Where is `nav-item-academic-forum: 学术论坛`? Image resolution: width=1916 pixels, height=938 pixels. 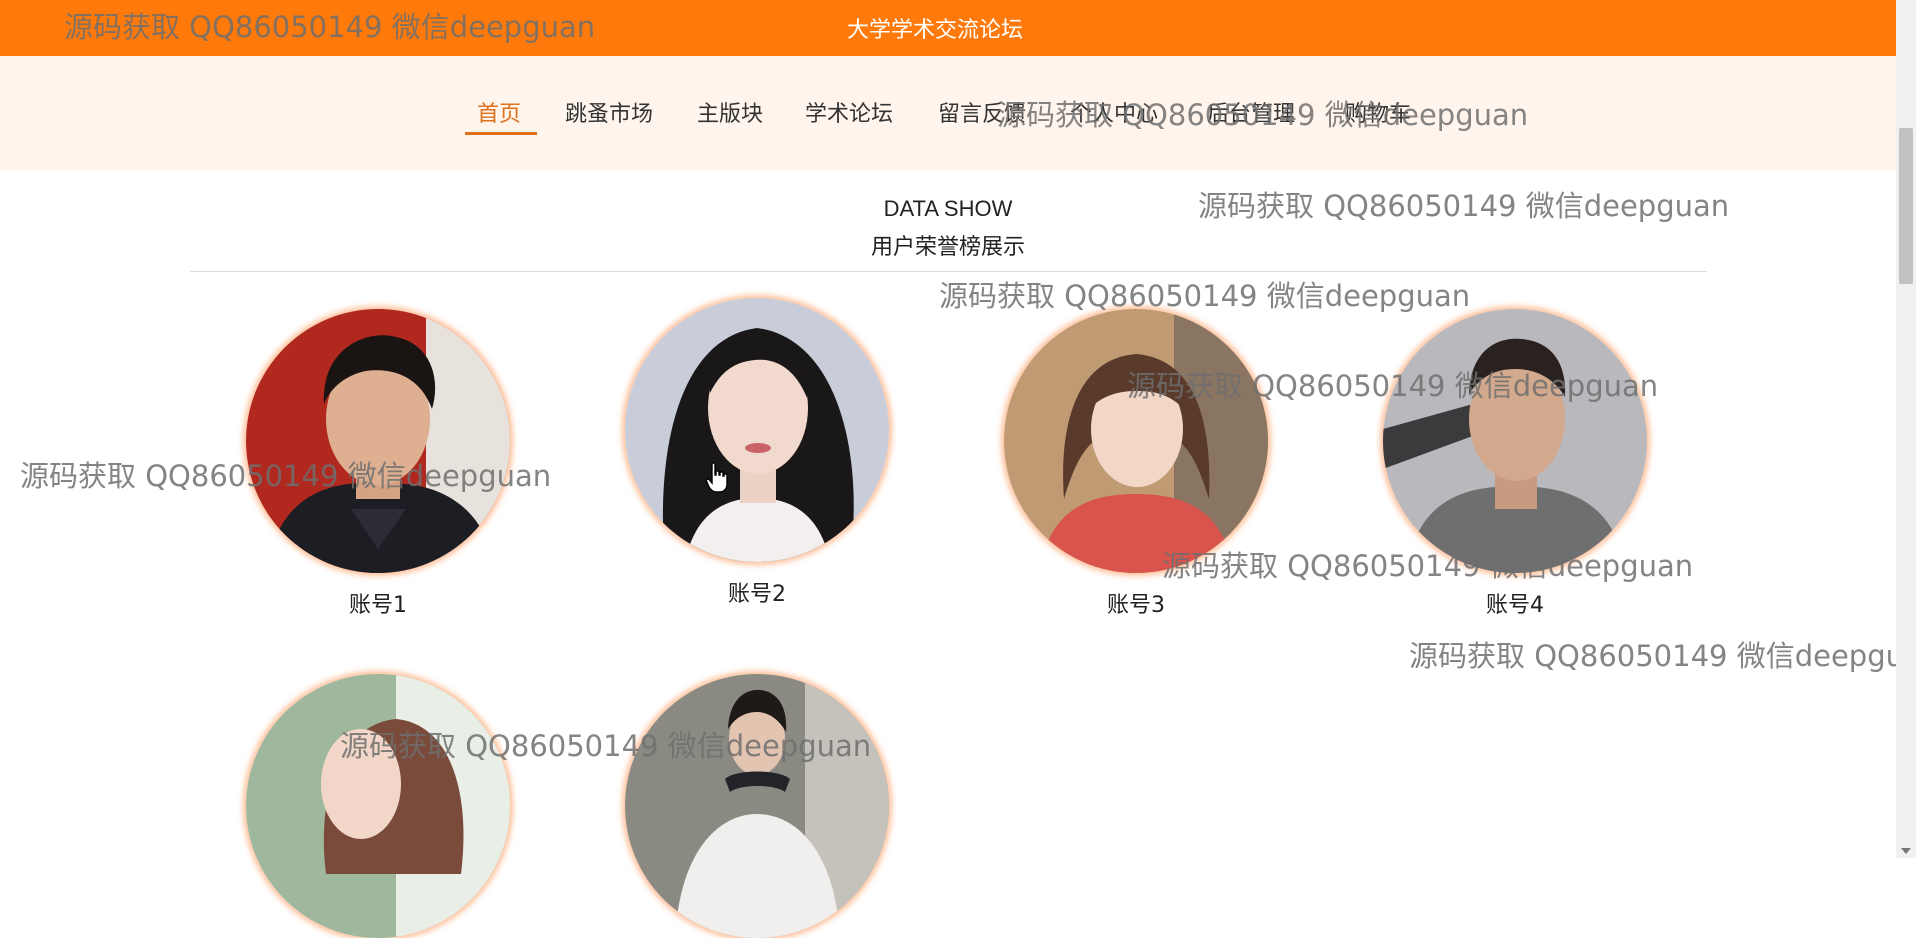
nav-item-academic-forum: 学术论坛 is located at coordinates (849, 112).